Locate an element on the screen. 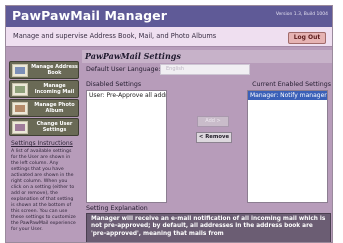 The image size is (343, 243). nav-label: Manage Incoming Mail is located at coordinates (54, 89).